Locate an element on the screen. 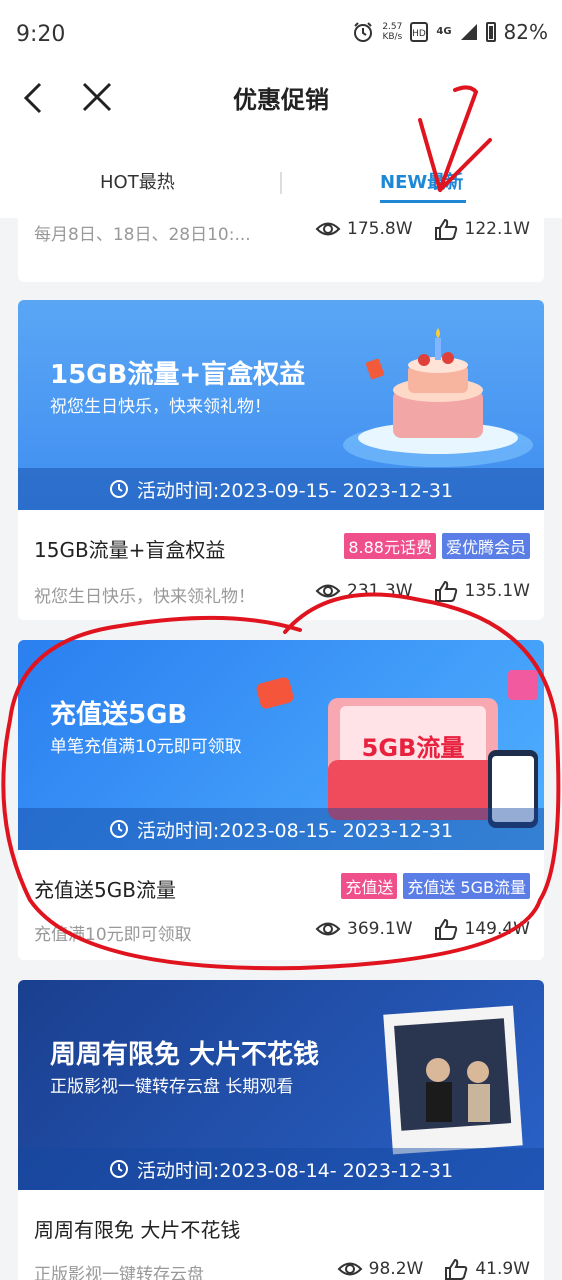  card-description: 充值满10元即可领取 is located at coordinates (113, 935).